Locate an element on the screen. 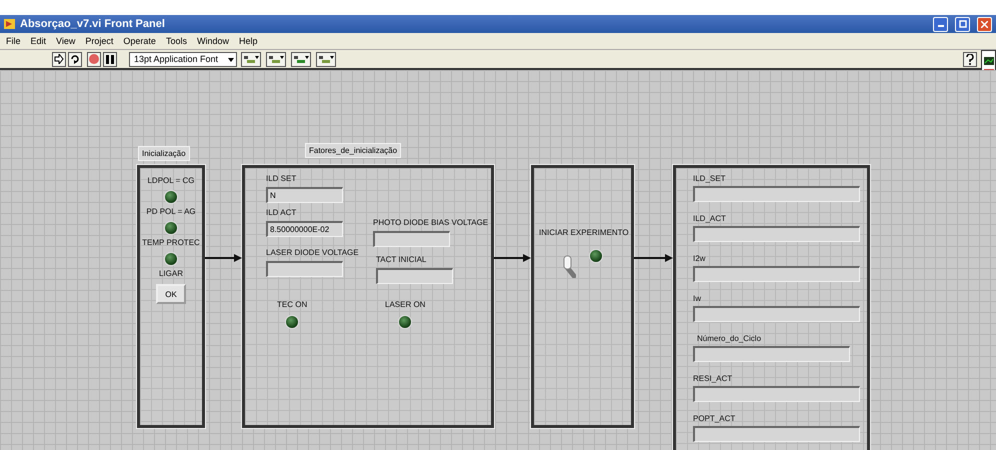 Image resolution: width=996 pixels, height=450 pixels. menu-item: Help is located at coordinates (248, 41).